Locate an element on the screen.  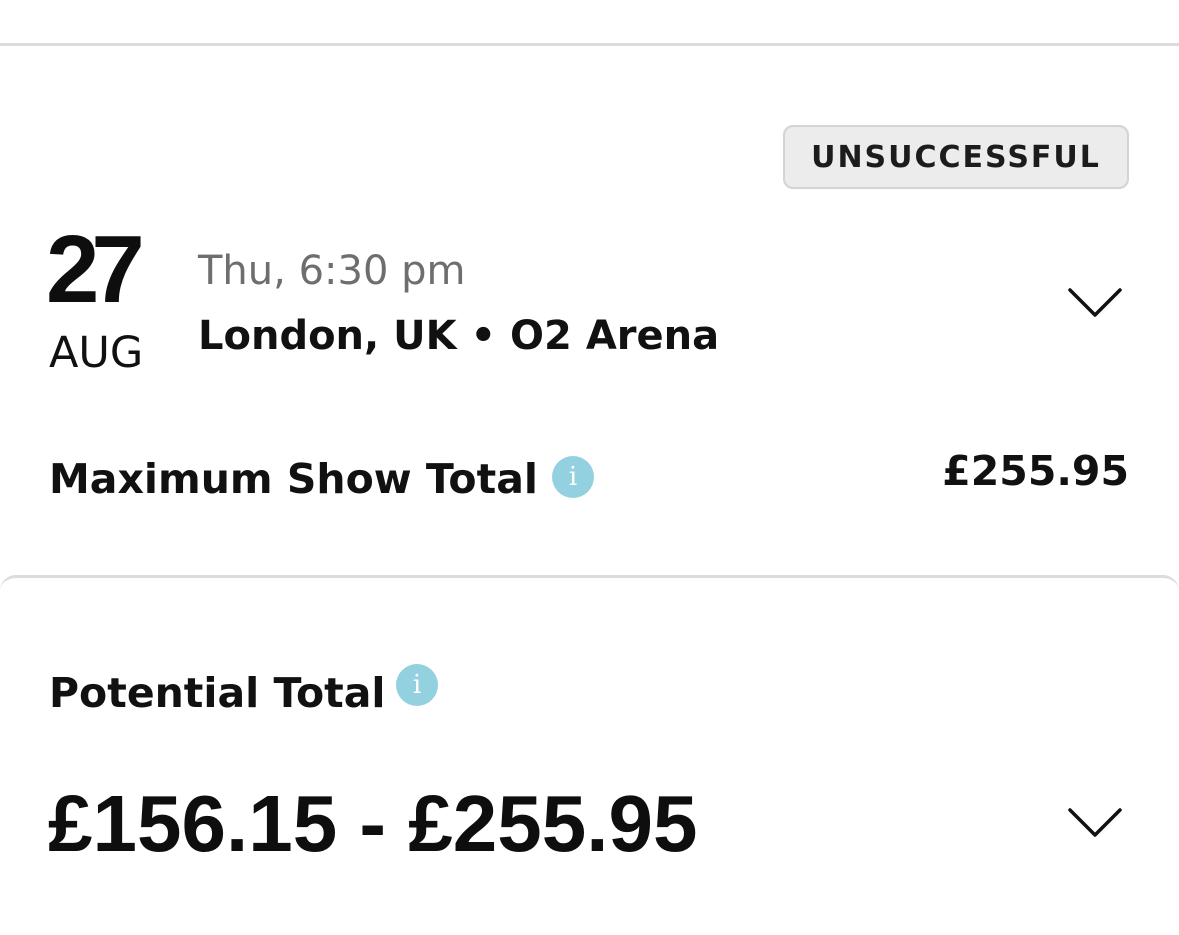
expand-potential-total-chevron-down-icon is located at coordinates (1095, 823).